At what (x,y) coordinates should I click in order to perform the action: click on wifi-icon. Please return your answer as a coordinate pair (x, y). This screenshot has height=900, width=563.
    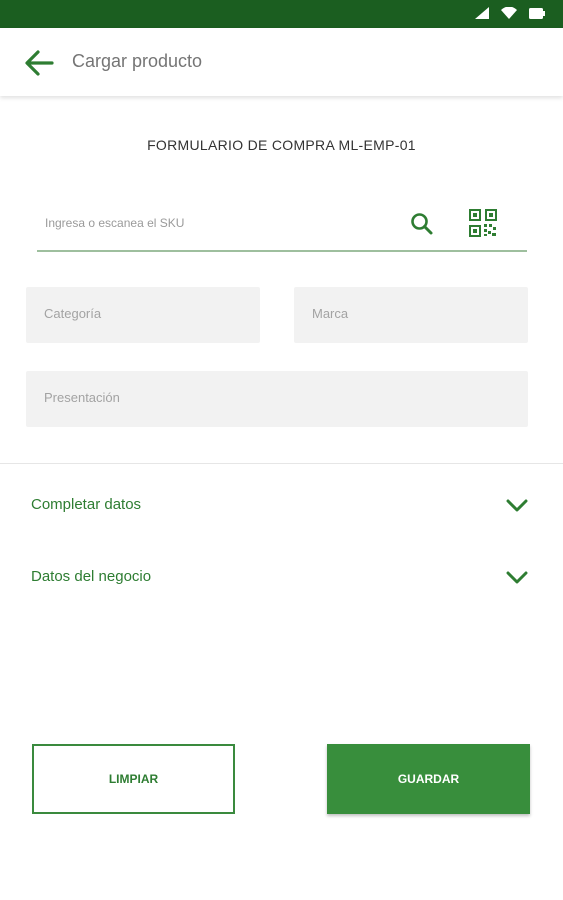
    Looking at the image, I should click on (509, 13).